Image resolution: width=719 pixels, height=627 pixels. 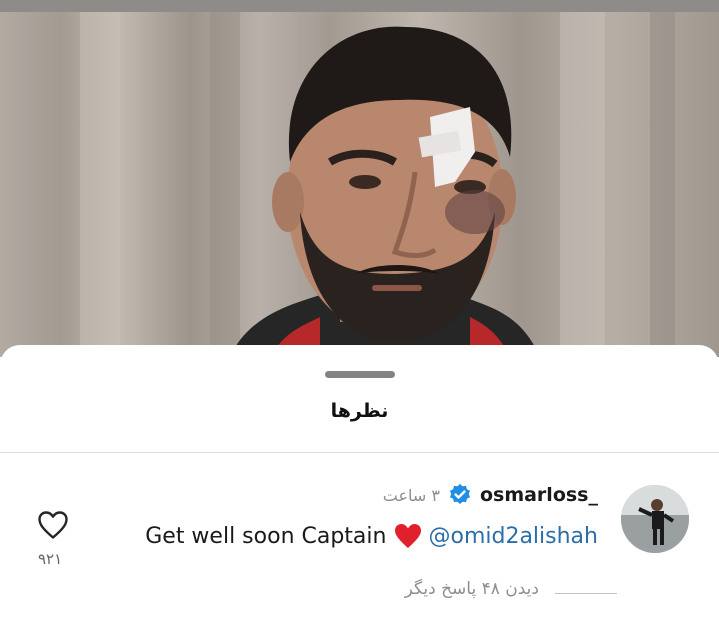 I want to click on avatar, so click(x=655, y=519).